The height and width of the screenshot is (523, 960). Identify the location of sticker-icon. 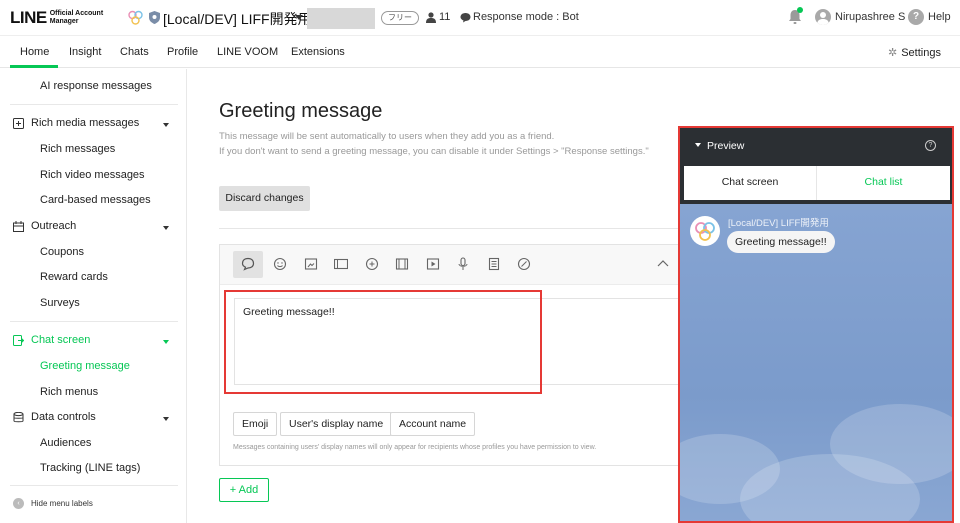
(280, 264).